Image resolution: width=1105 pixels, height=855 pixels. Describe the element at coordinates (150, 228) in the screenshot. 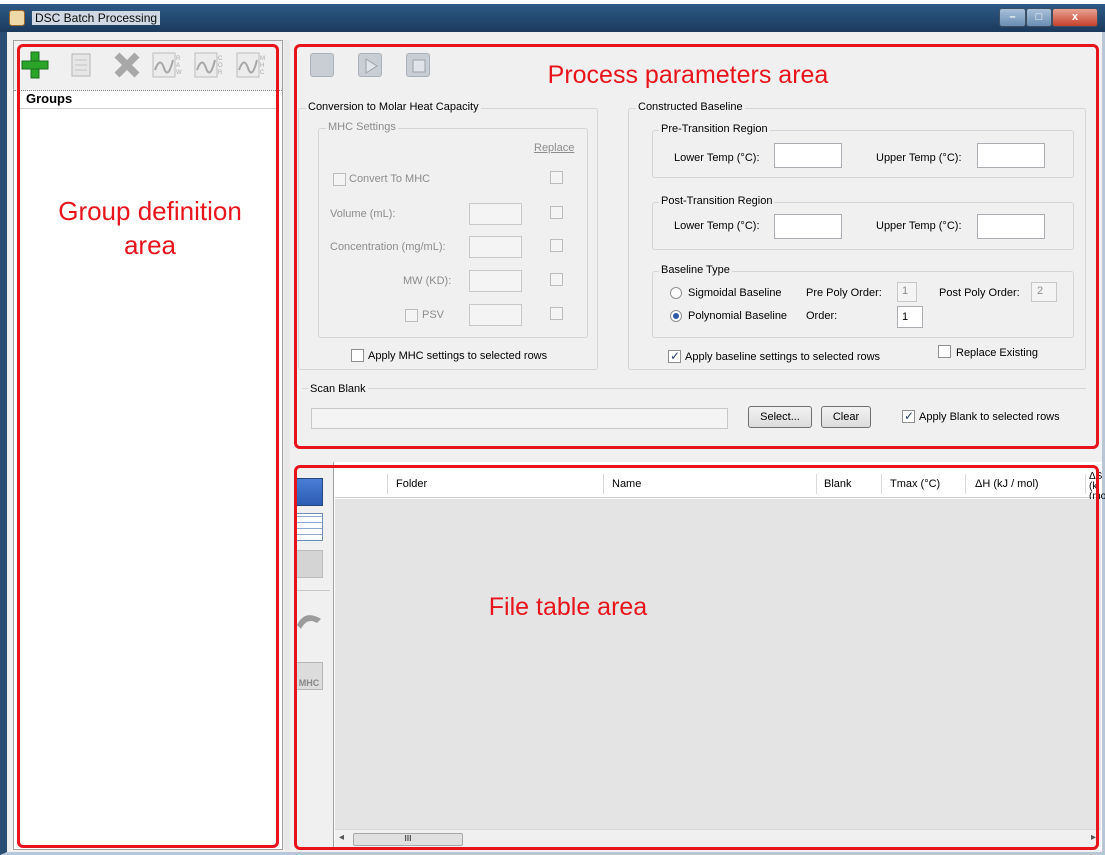

I see `group-area-annotation: Group definition area` at that location.